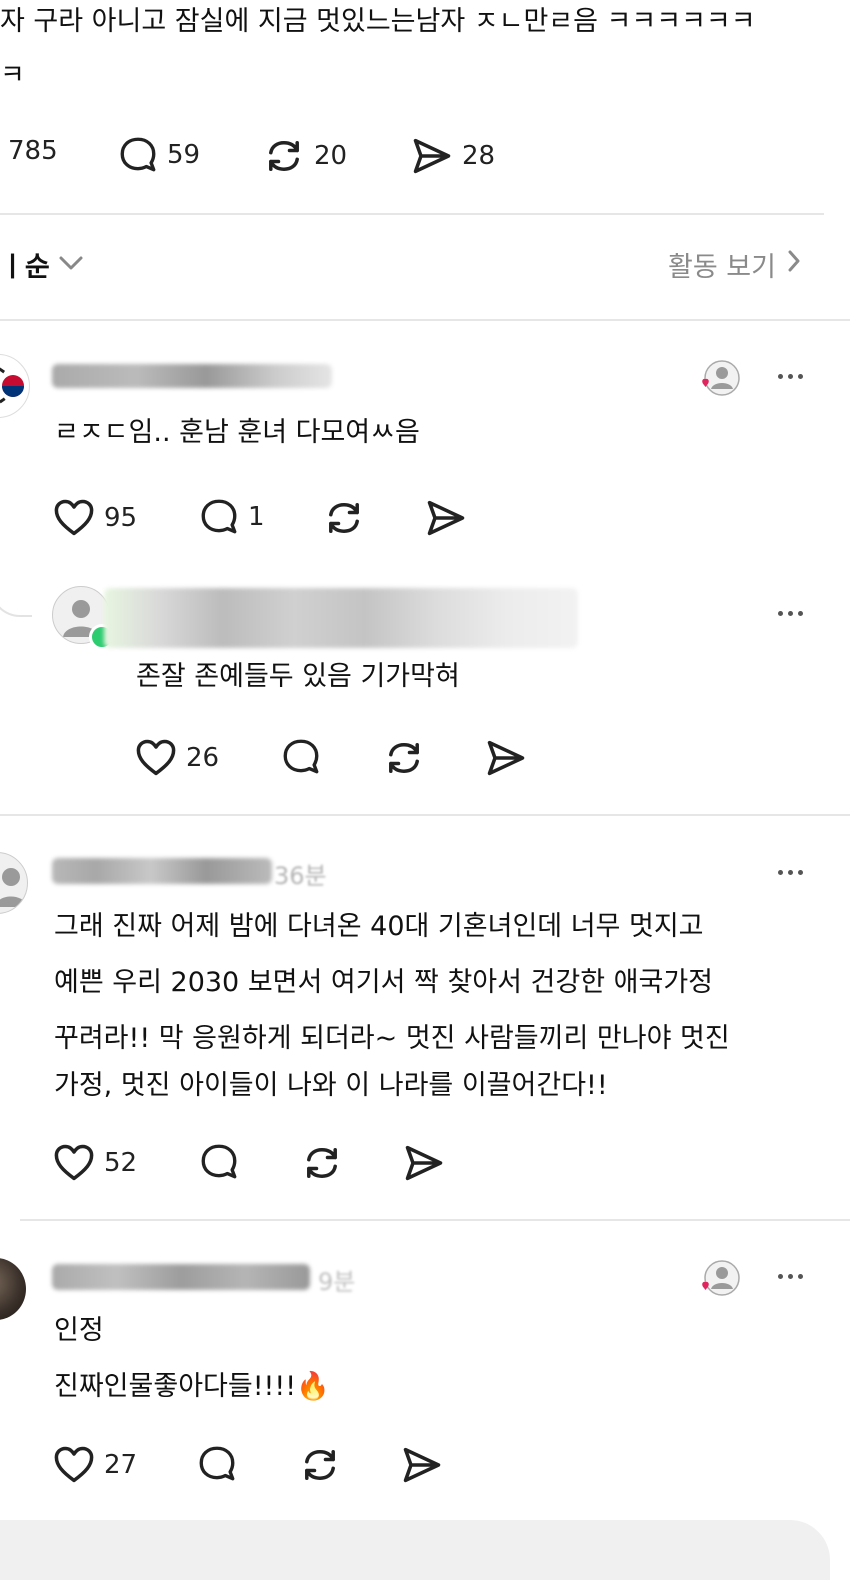 The width and height of the screenshot is (850, 1580). I want to click on thread-line, so click(16, 596).